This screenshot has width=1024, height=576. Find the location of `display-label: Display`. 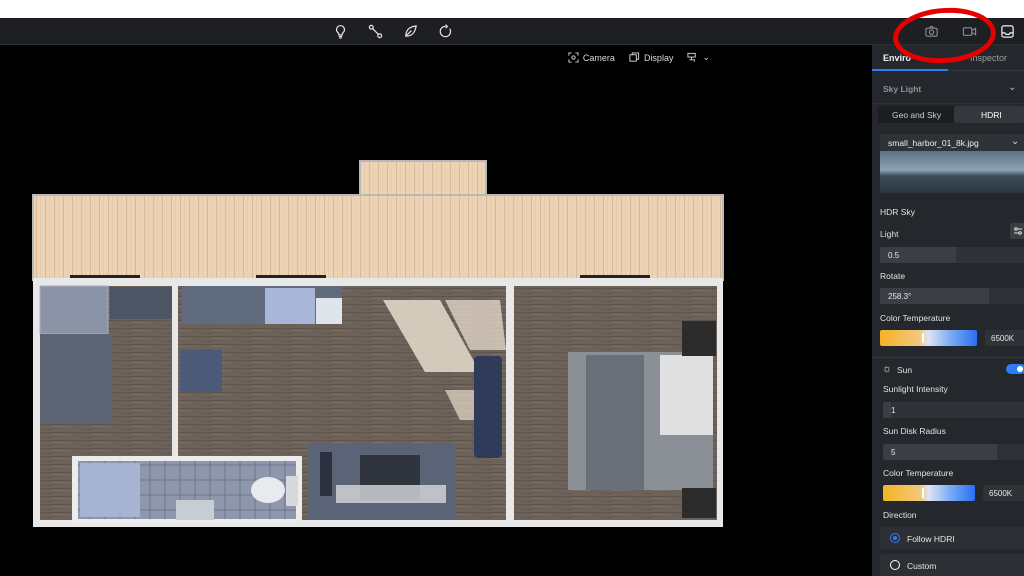

display-label: Display is located at coordinates (658, 57).